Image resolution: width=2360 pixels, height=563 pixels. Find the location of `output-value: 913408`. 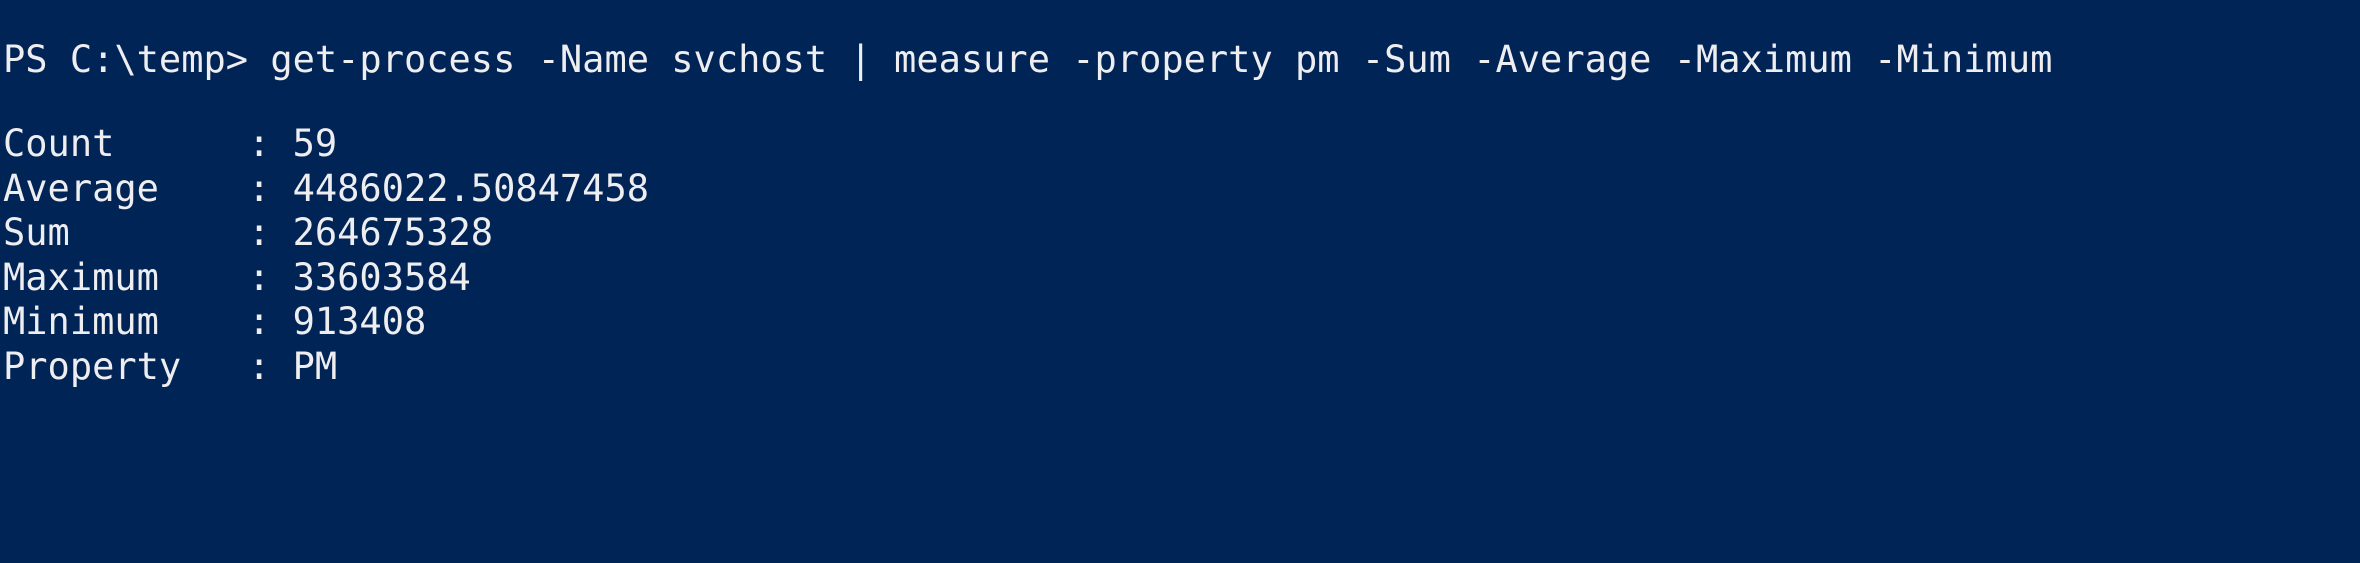

output-value: 913408 is located at coordinates (359, 321).